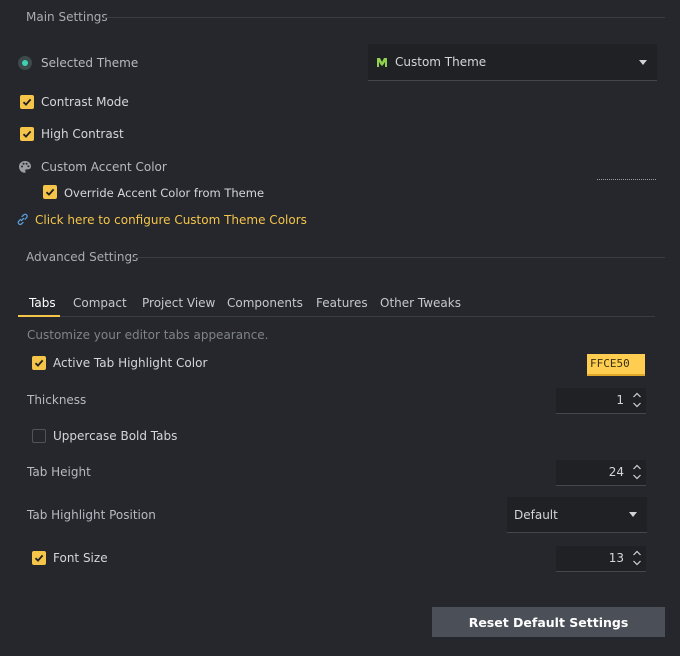 The height and width of the screenshot is (656, 680). I want to click on theme-dropdown-value: Custom Theme, so click(441, 62).